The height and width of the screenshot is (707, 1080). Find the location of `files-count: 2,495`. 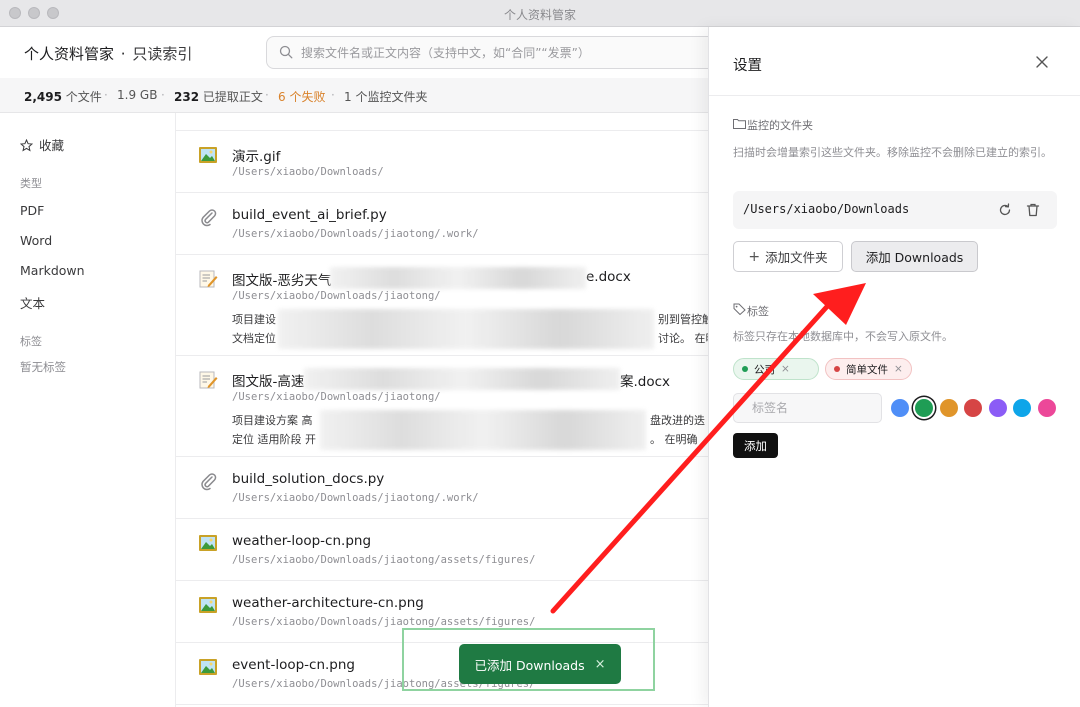

files-count: 2,495 is located at coordinates (43, 97).